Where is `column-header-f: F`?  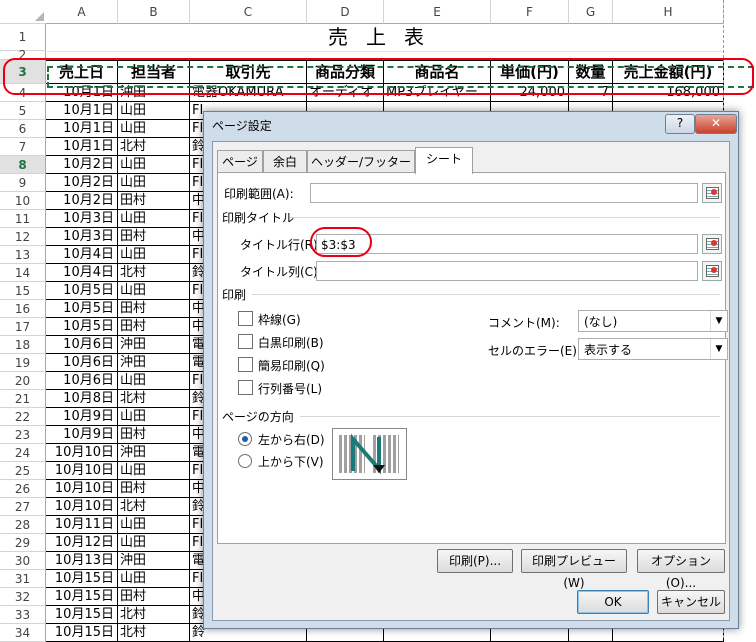
column-header-f: F is located at coordinates (530, 12).